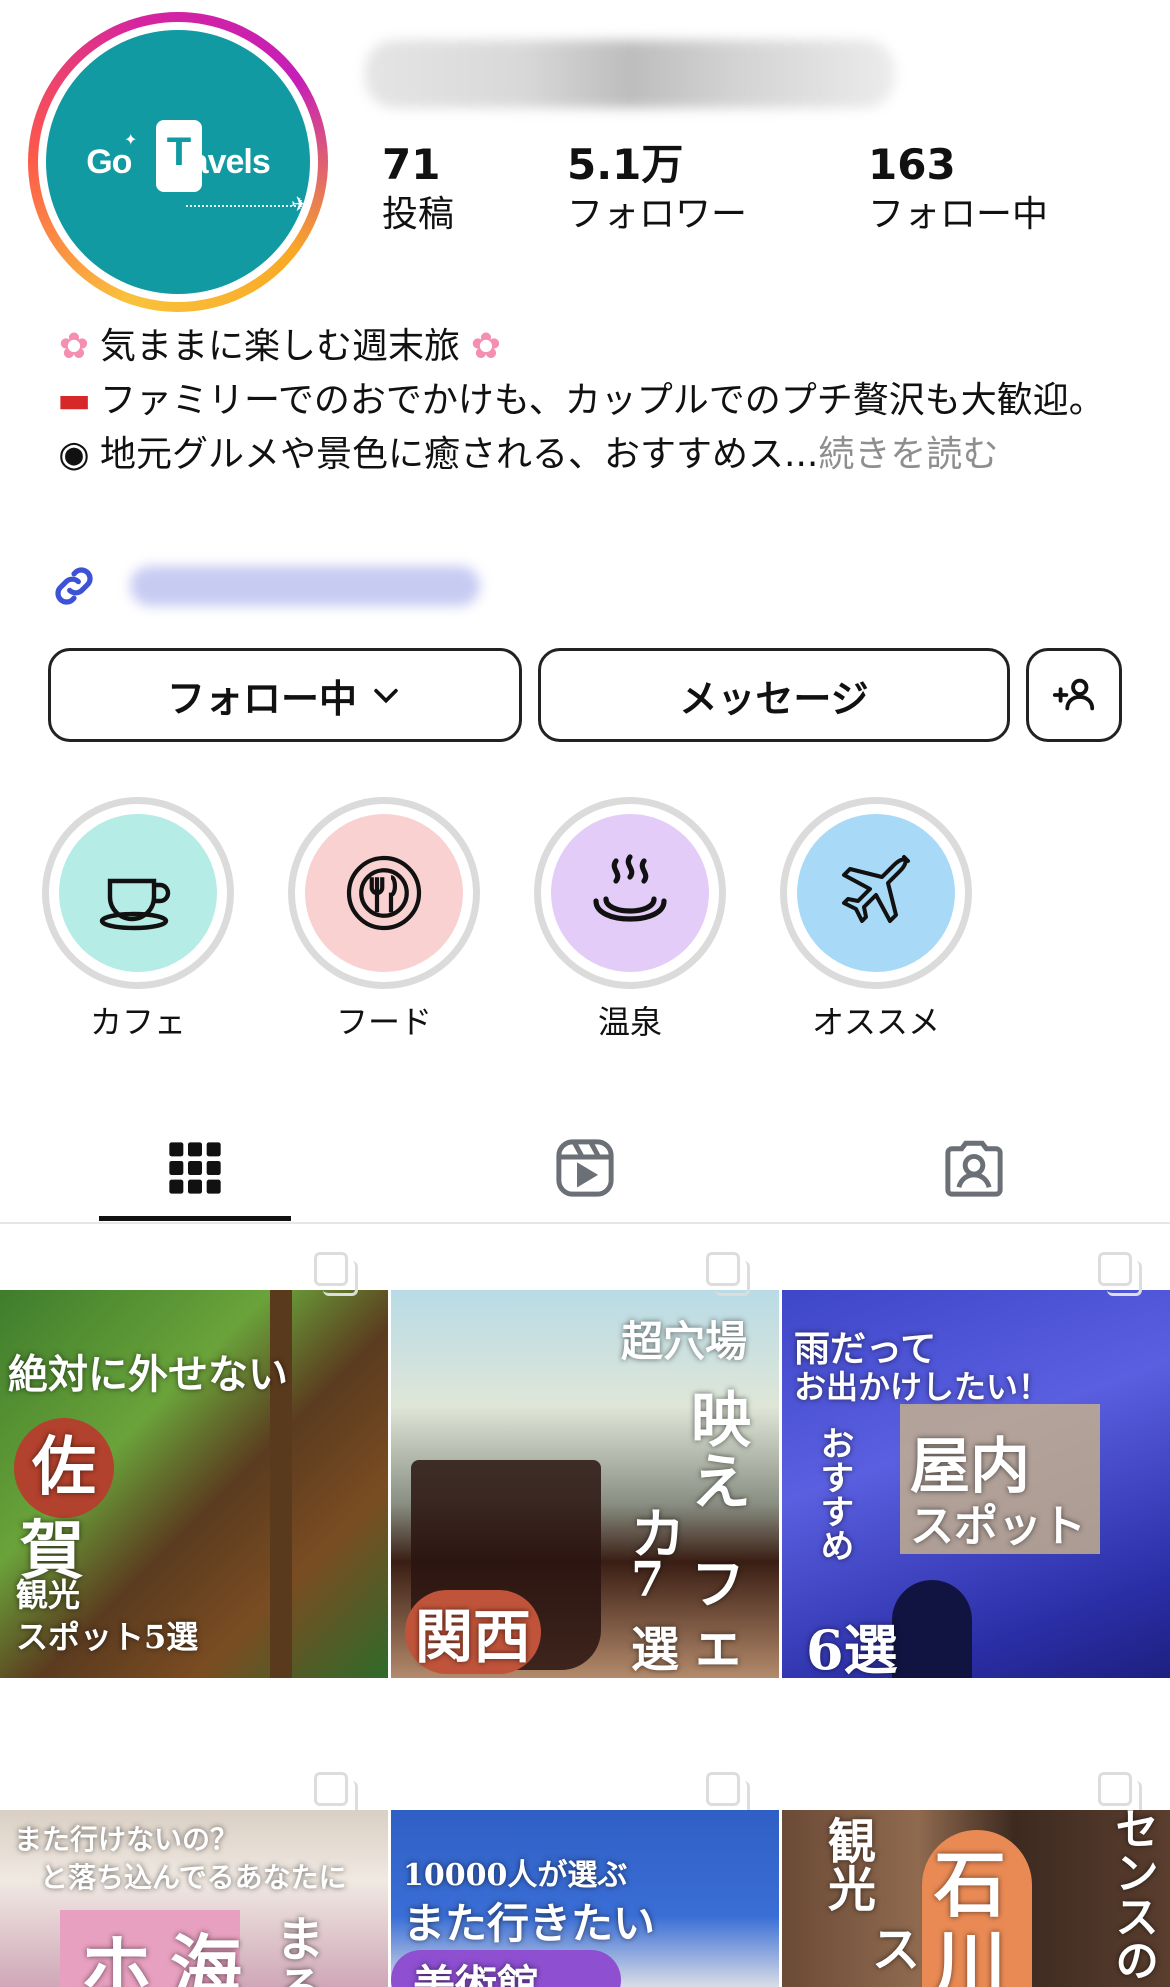  What do you see at coordinates (629, 1022) in the screenshot?
I see `highlight-label: 温泉` at bounding box center [629, 1022].